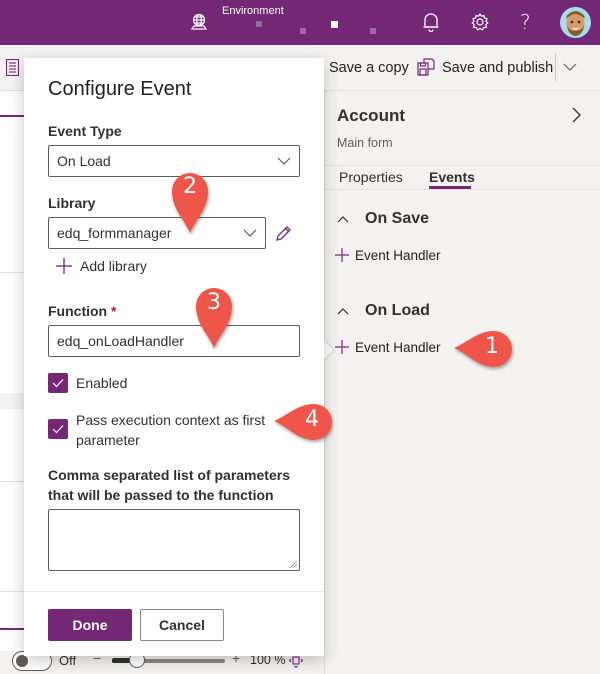 This screenshot has width=600, height=674. What do you see at coordinates (300, 22) in the screenshot?
I see `top-bar: Environment ?` at bounding box center [300, 22].